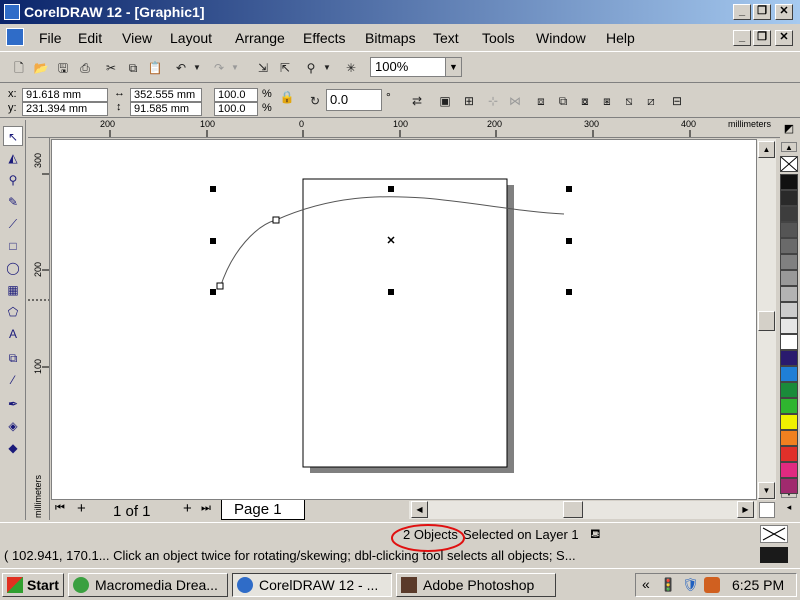 The height and width of the screenshot is (600, 800). I want to click on add-page-before-button: +, so click(81, 508).